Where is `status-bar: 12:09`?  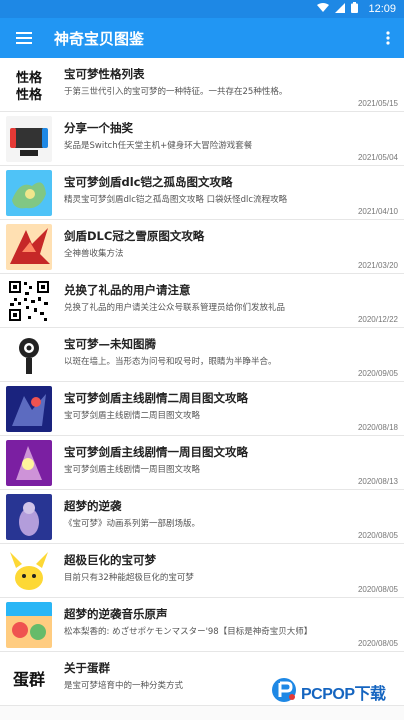
status-bar: 12:09 is located at coordinates (202, 9).